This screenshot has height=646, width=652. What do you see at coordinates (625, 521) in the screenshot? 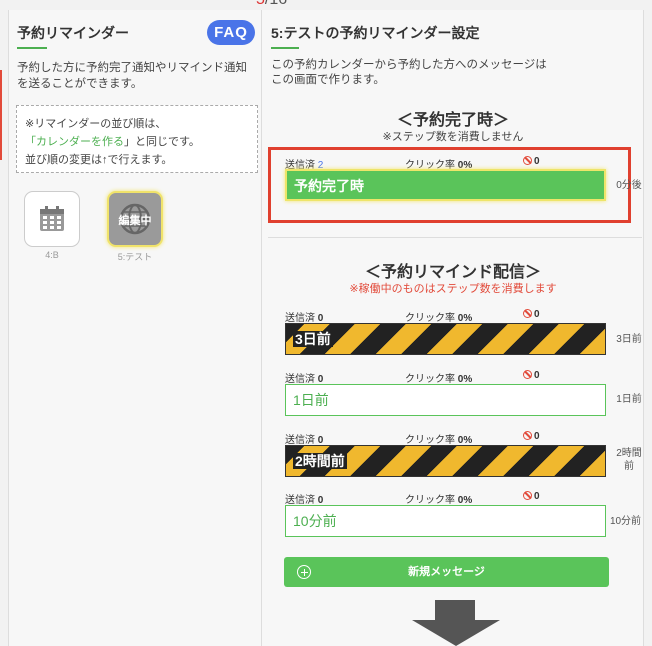
I see `message-timing: 10分前` at bounding box center [625, 521].